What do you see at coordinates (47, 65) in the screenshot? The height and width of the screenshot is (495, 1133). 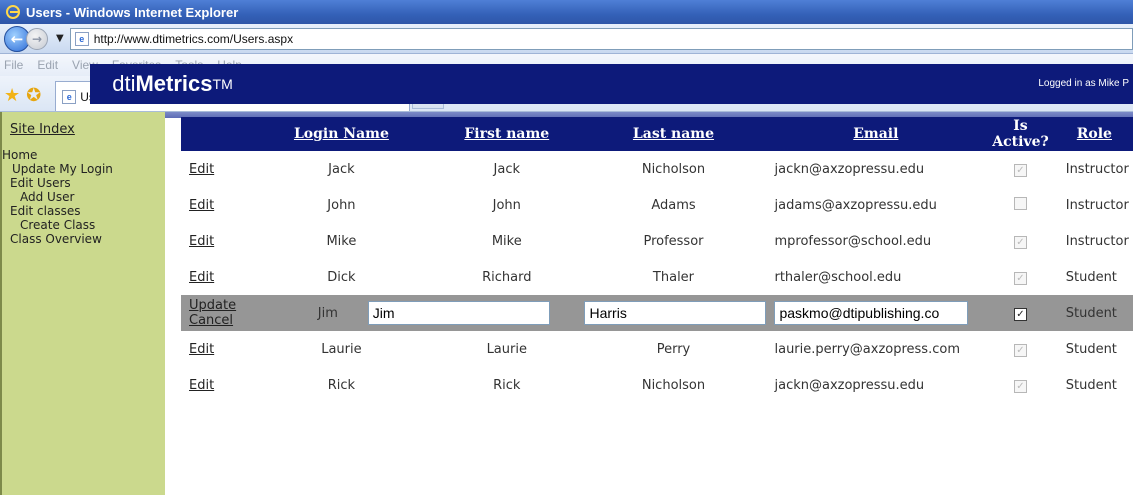 I see `menu-edit: Edit` at bounding box center [47, 65].